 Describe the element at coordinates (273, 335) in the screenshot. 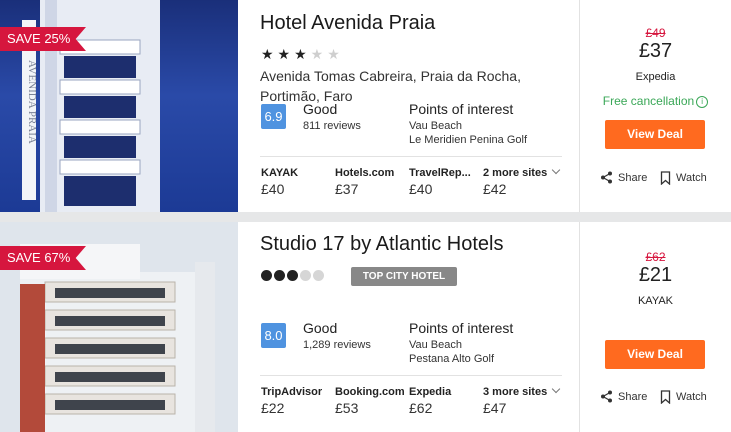

I see `review-score: 8.0` at that location.